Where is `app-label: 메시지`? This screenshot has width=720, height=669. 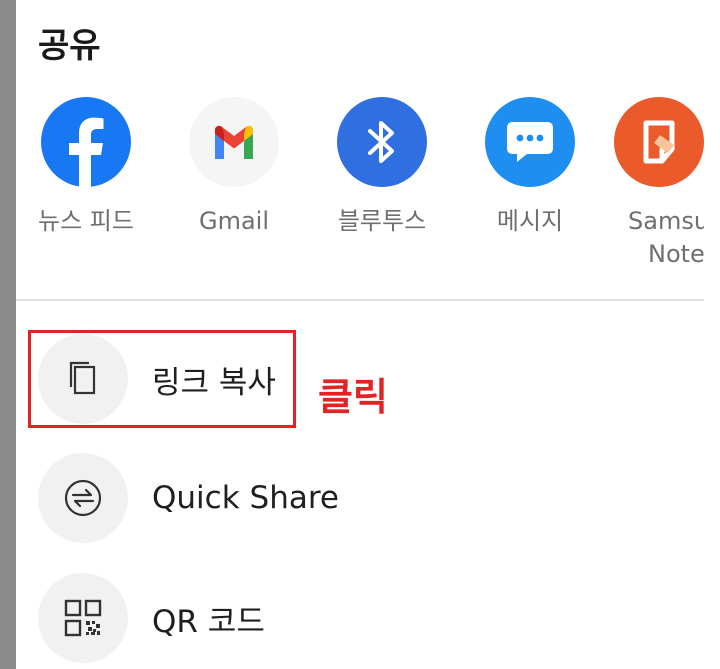 app-label: 메시지 is located at coordinates (530, 221).